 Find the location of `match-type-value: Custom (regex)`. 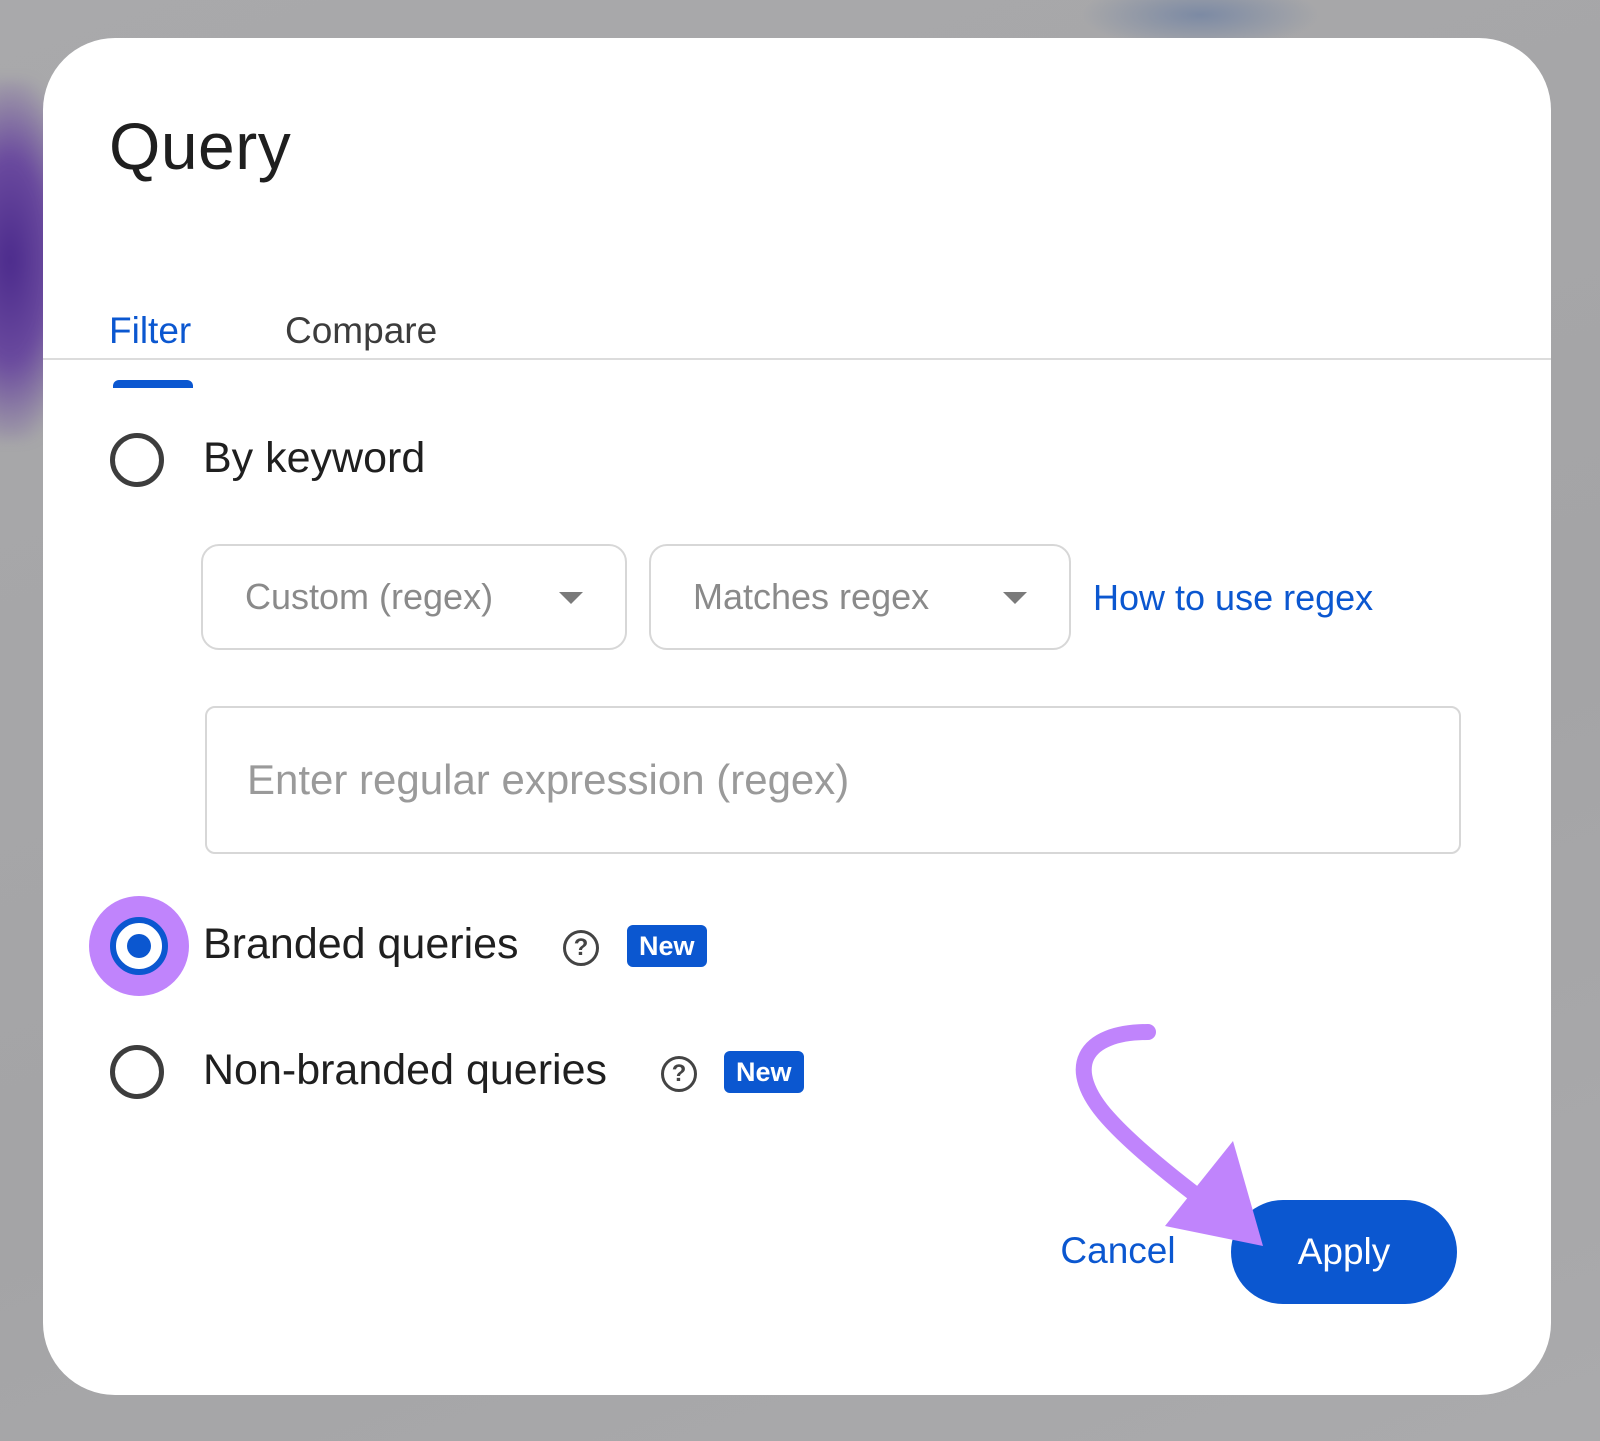

match-type-value: Custom (regex) is located at coordinates (369, 596).